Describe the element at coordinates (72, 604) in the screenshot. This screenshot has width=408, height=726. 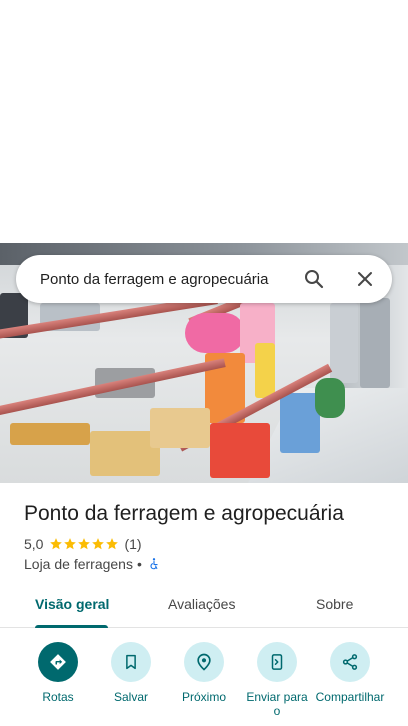
I see `tab-overview: Visão geral` at that location.